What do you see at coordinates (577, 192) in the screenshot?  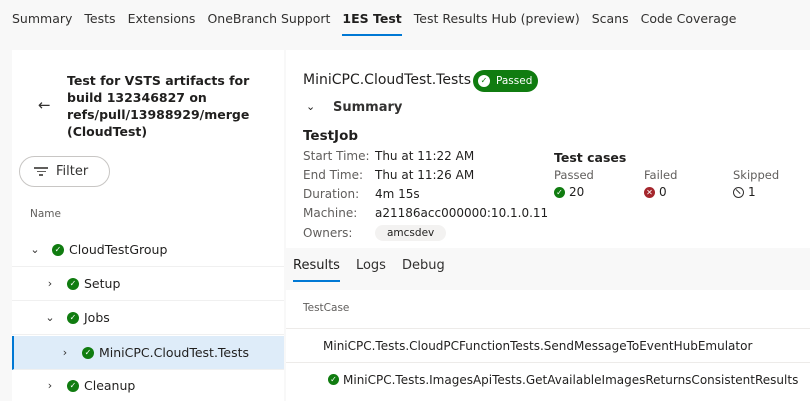 I see `passed-count-value: 20` at bounding box center [577, 192].